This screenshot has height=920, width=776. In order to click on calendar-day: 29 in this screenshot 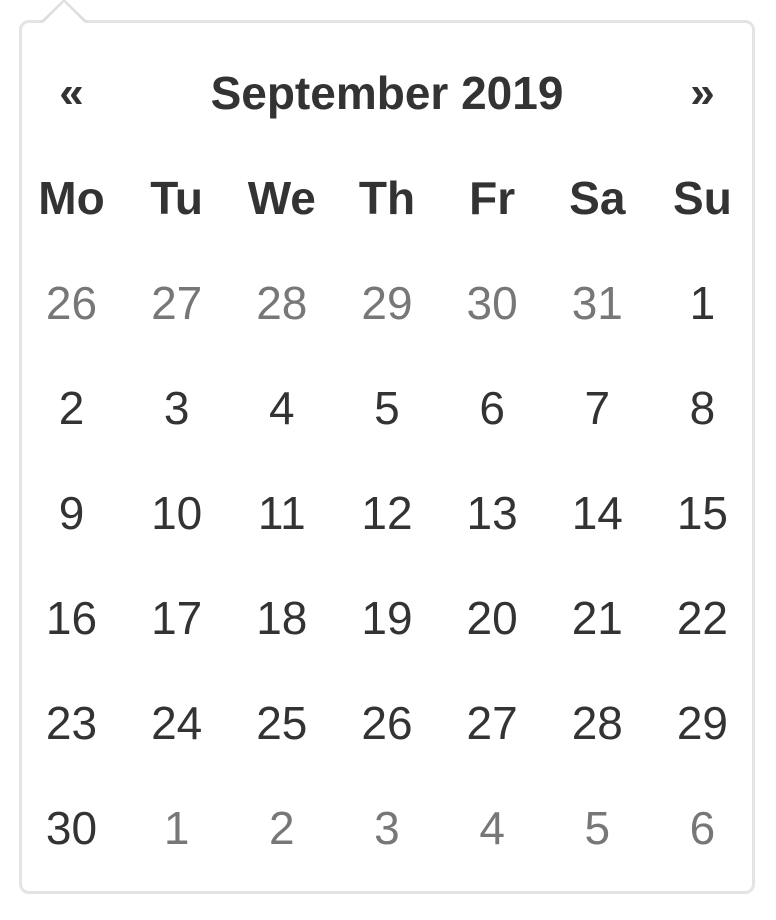, I will do `click(702, 722)`.